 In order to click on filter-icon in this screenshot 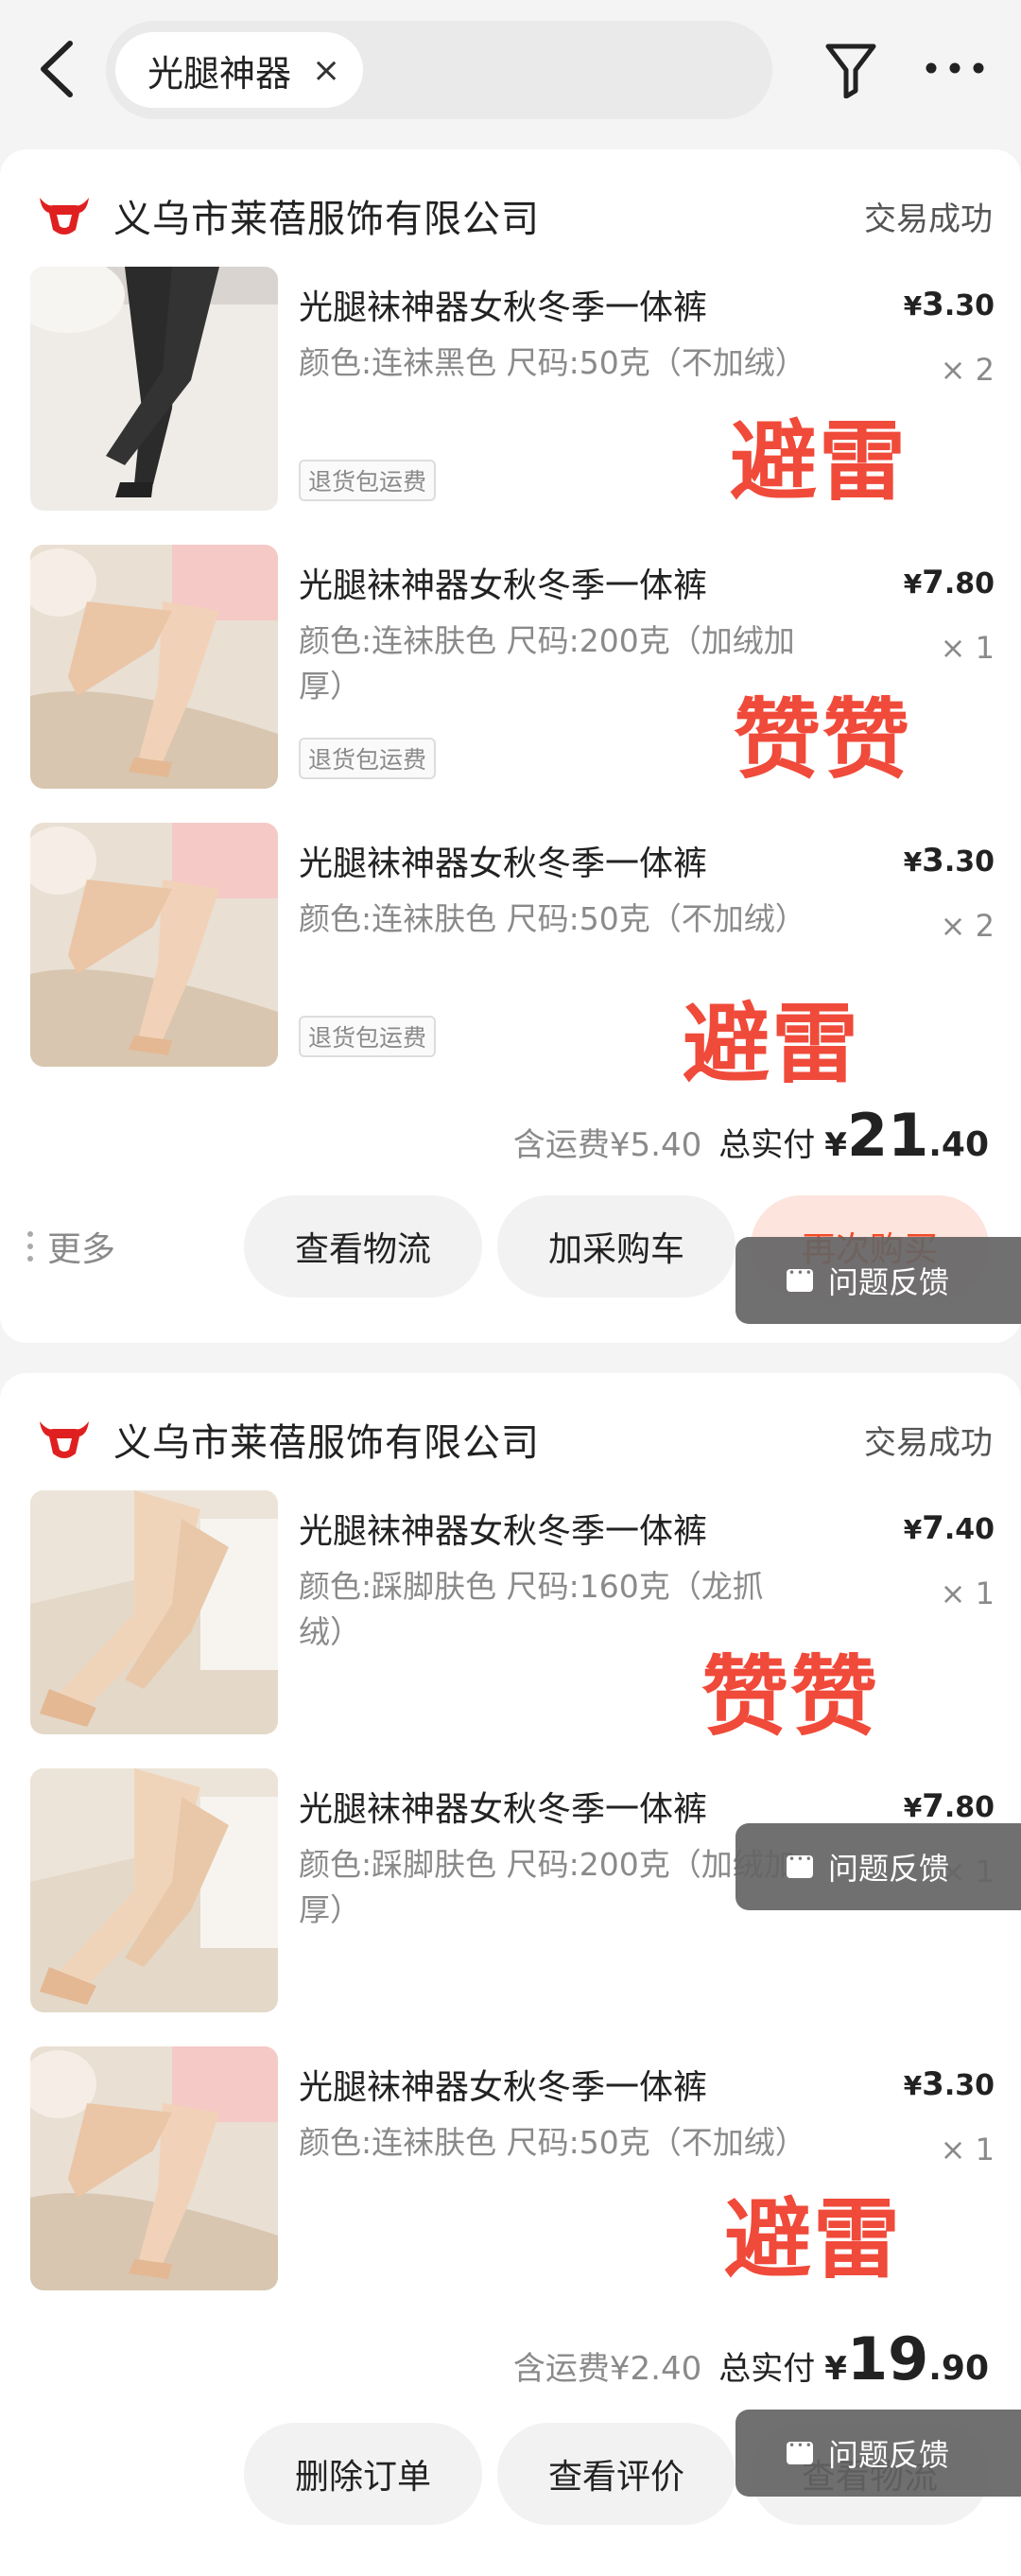, I will do `click(850, 71)`.